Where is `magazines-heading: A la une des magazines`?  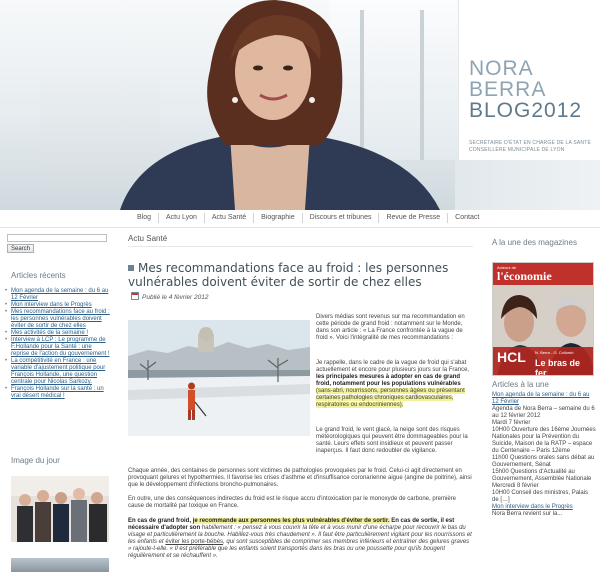 magazines-heading: A la une des magazines is located at coordinates (534, 242).